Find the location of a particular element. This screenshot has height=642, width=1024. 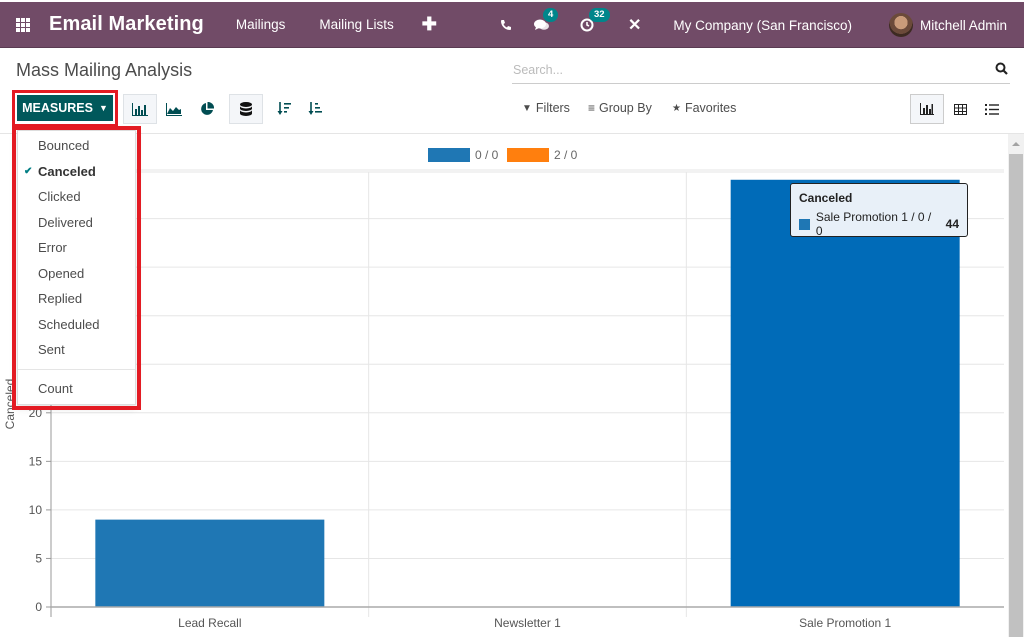

page-title: Mass Mailing Analysis is located at coordinates (104, 70).